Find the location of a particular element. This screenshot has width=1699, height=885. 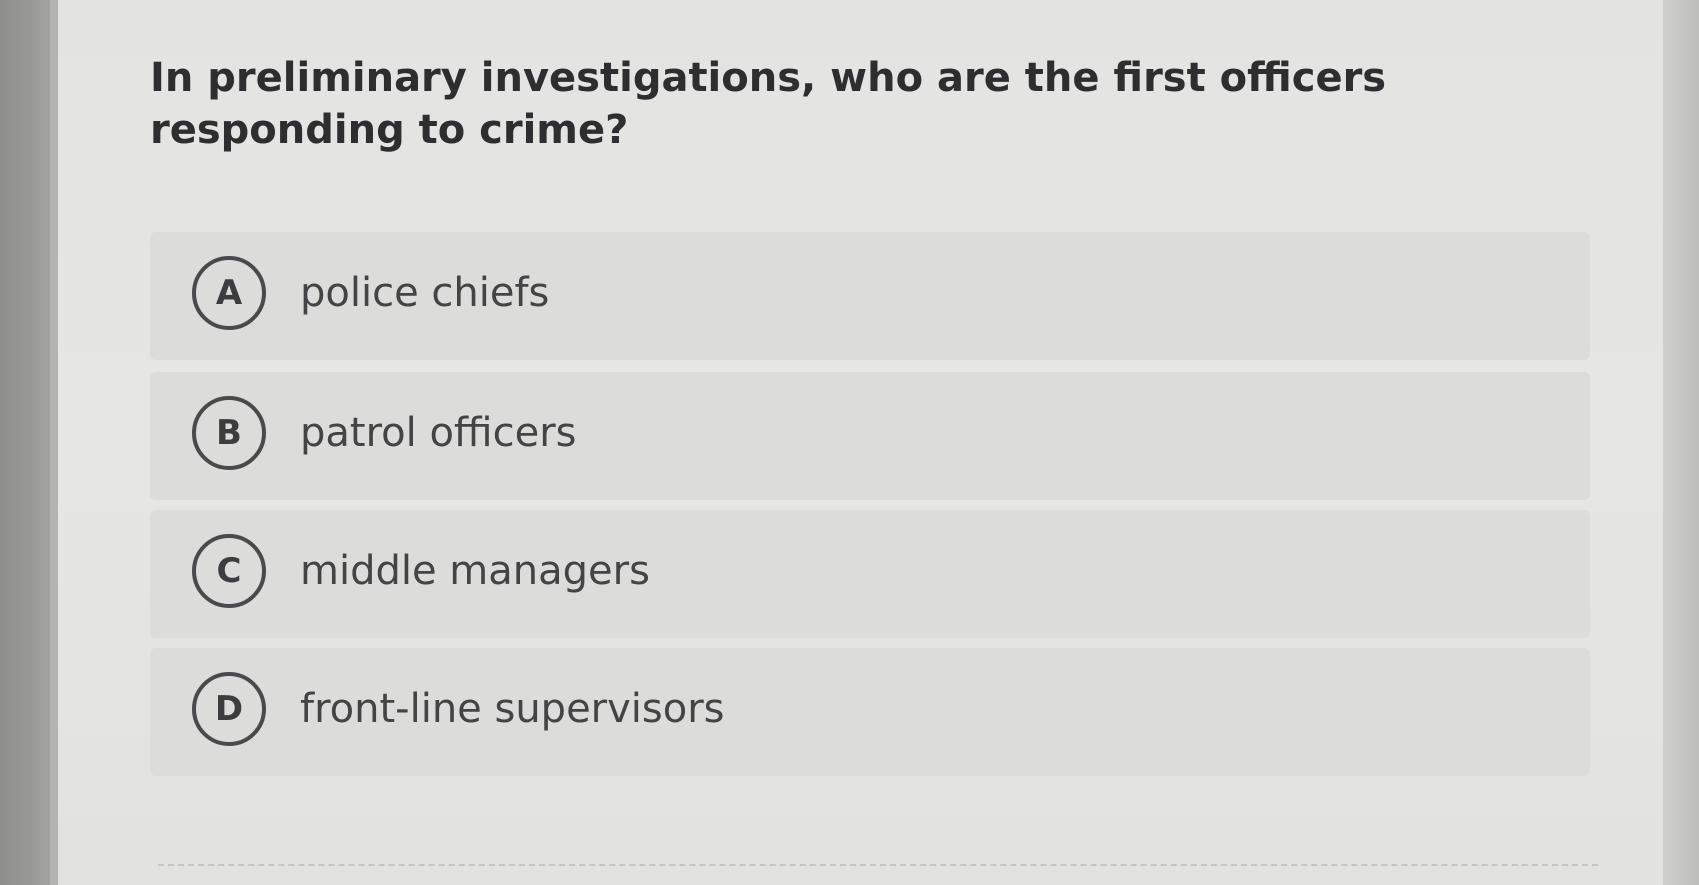

option-d: D front-line supervisors is located at coordinates (870, 712).